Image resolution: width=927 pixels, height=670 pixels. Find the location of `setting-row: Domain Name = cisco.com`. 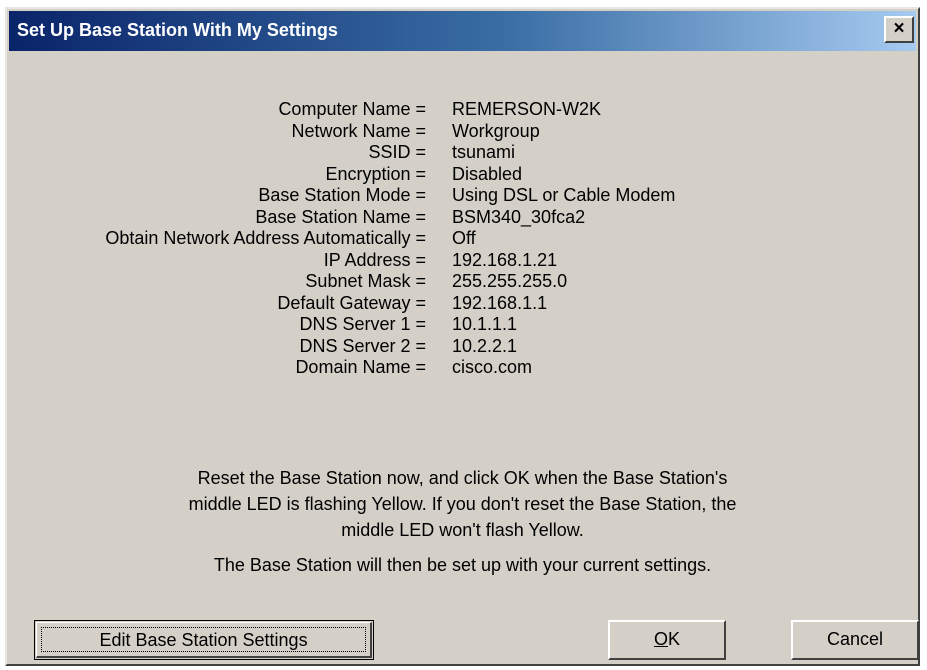

setting-row: Domain Name = cisco.com is located at coordinates (462, 368).